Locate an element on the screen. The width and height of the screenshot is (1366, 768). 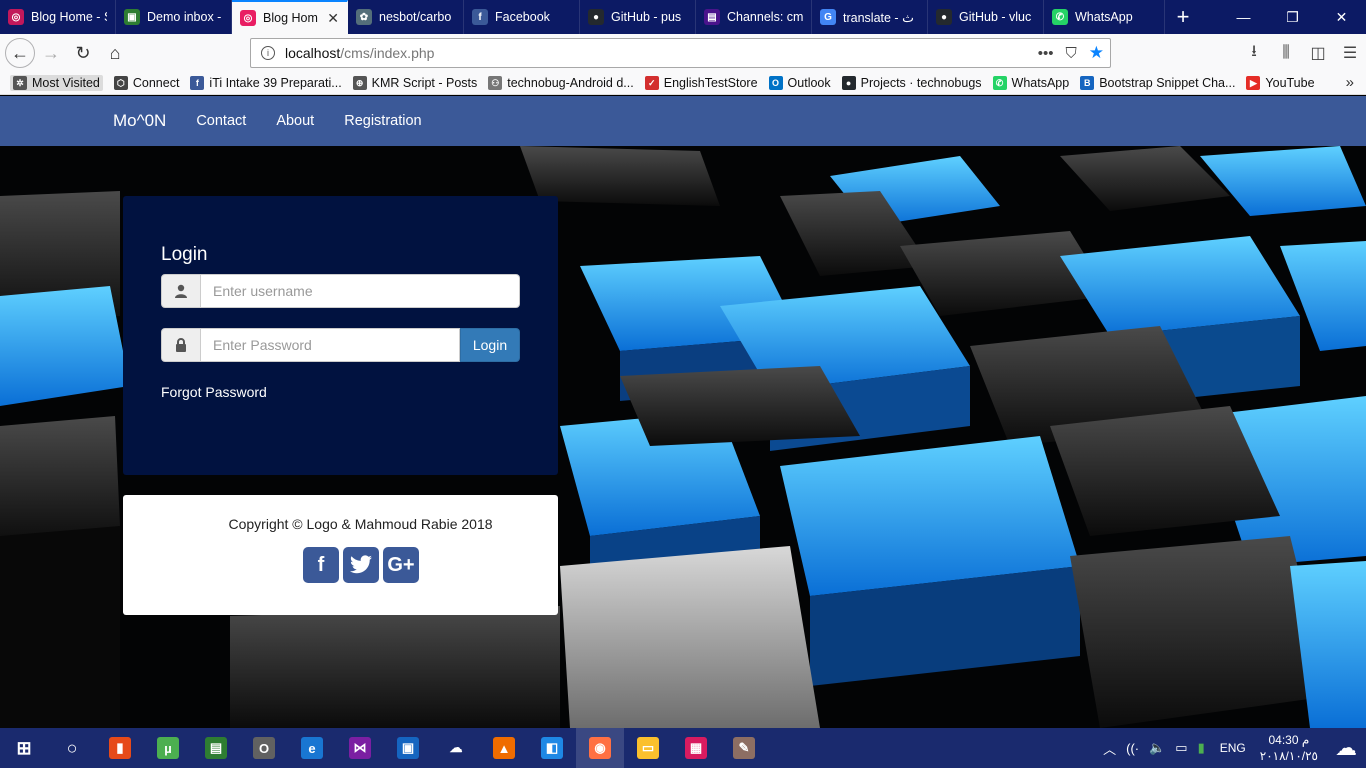
bookmark-item: ⬡ Connect is located at coordinates (146, 83).